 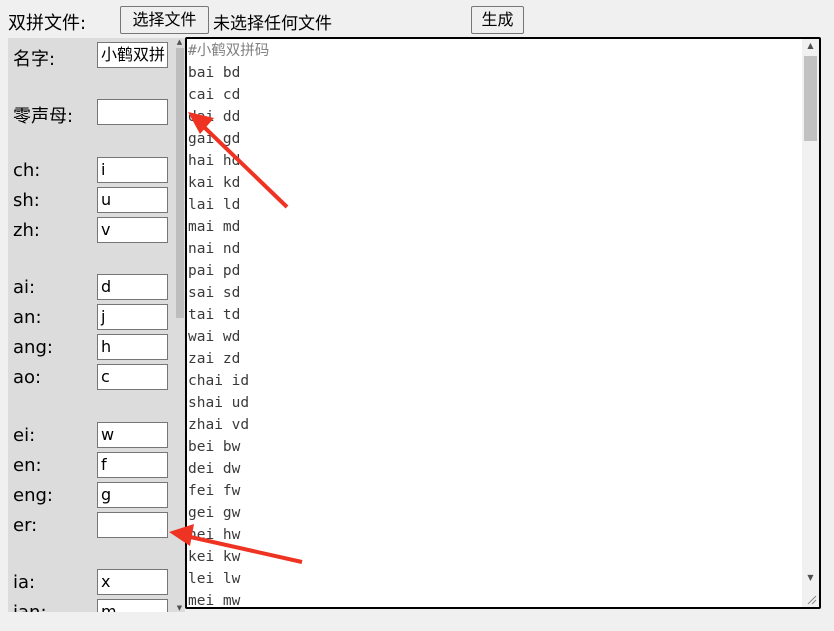 What do you see at coordinates (214, 557) in the screenshot?
I see `output-line: kei kw` at bounding box center [214, 557].